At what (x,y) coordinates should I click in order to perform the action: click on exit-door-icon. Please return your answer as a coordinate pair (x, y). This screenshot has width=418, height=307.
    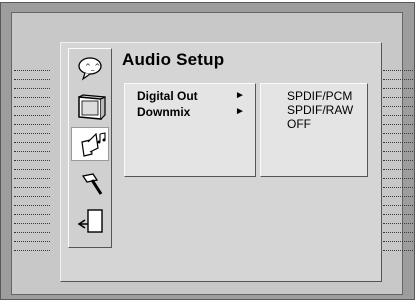
    Looking at the image, I should click on (90, 221).